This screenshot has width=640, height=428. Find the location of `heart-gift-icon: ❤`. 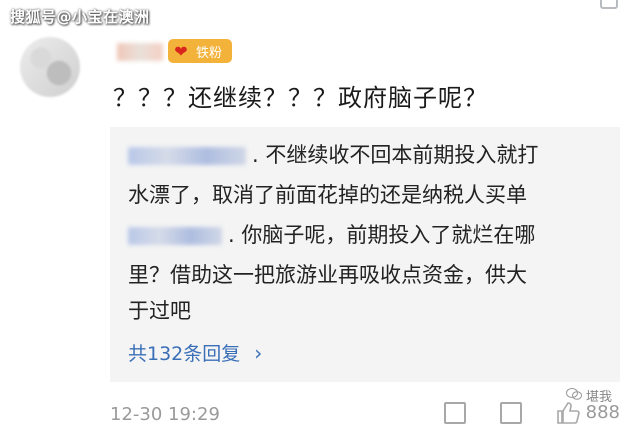

heart-gift-icon: ❤ is located at coordinates (181, 51).